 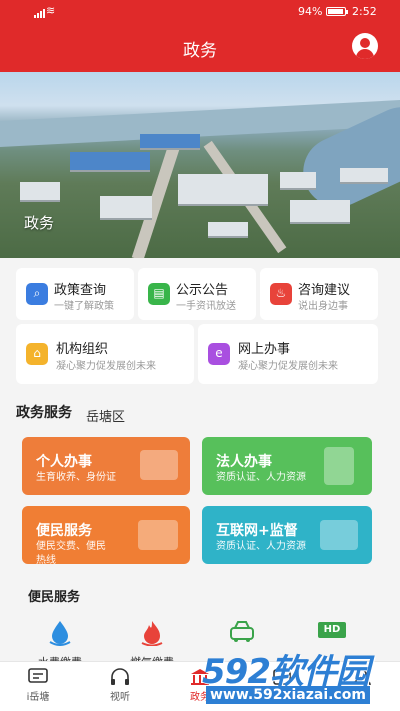 I want to click on quick-service-subtitle: 一手资讯放送, so click(x=206, y=306).